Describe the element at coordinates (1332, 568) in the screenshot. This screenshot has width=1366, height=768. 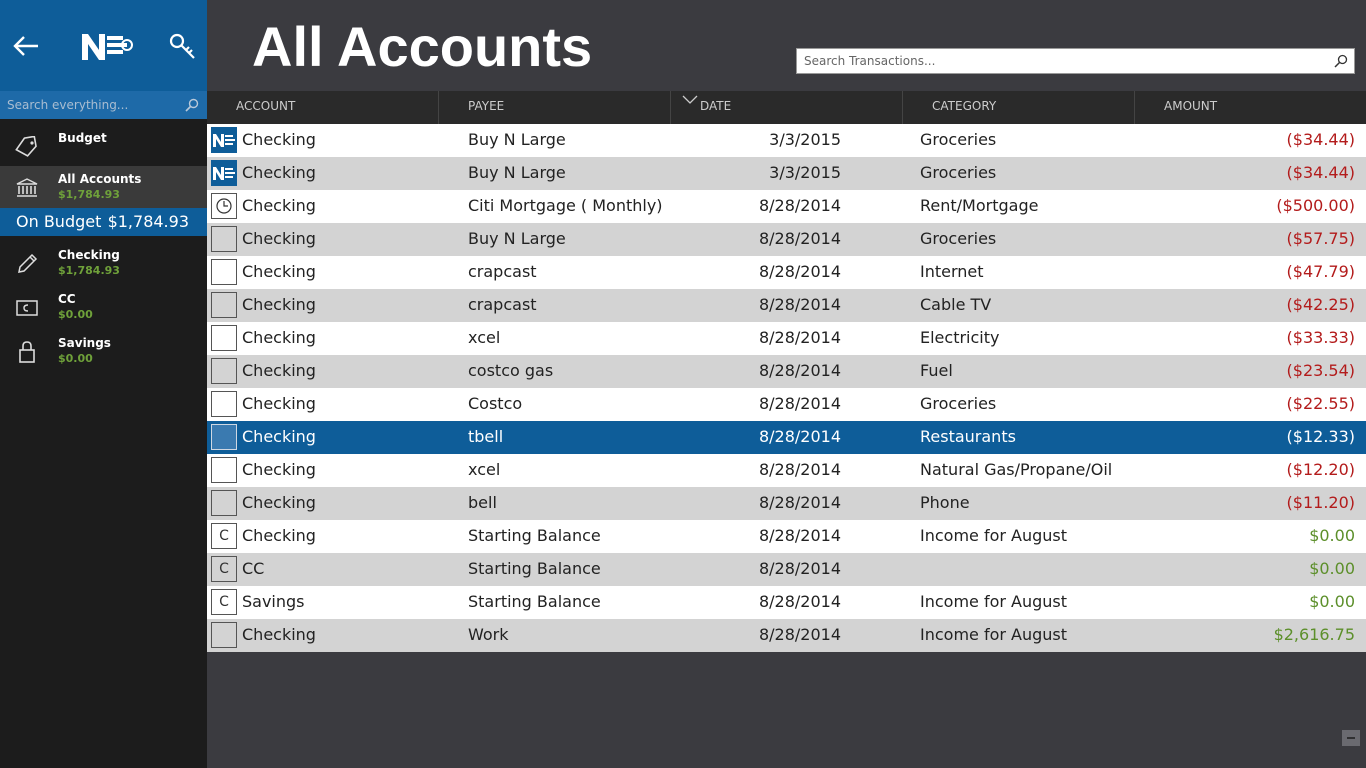
I see `cell-amount: $0.00` at that location.